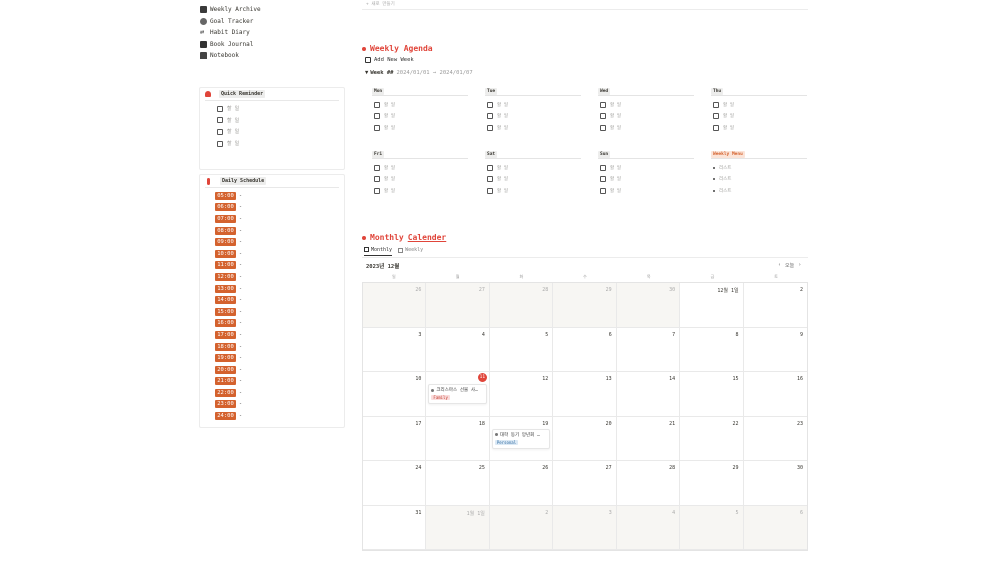  I want to click on schedule-slot: 05:00-, so click(279, 196).